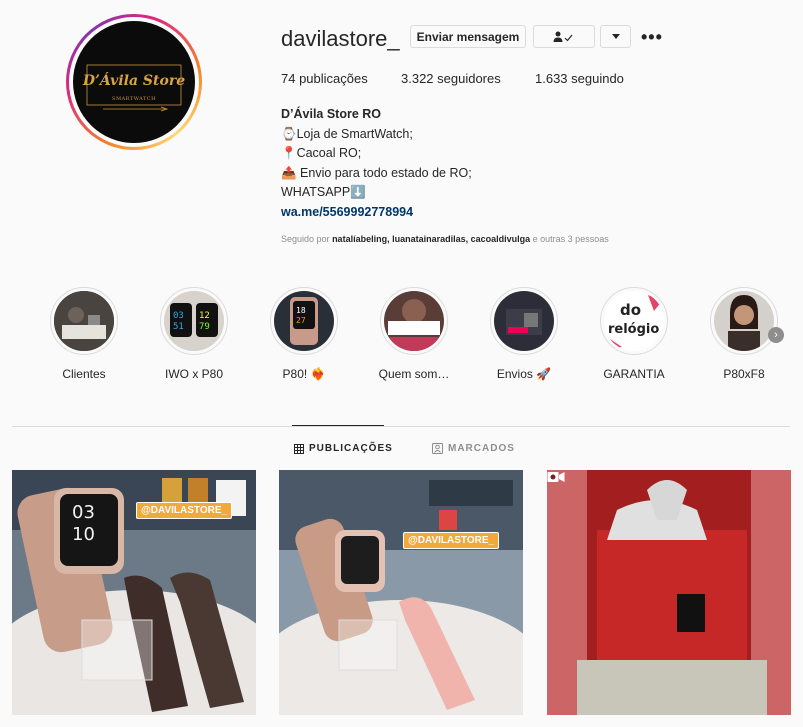 The width and height of the screenshot is (803, 727). What do you see at coordinates (401, 426) in the screenshot?
I see `tabs-divider` at bounding box center [401, 426].